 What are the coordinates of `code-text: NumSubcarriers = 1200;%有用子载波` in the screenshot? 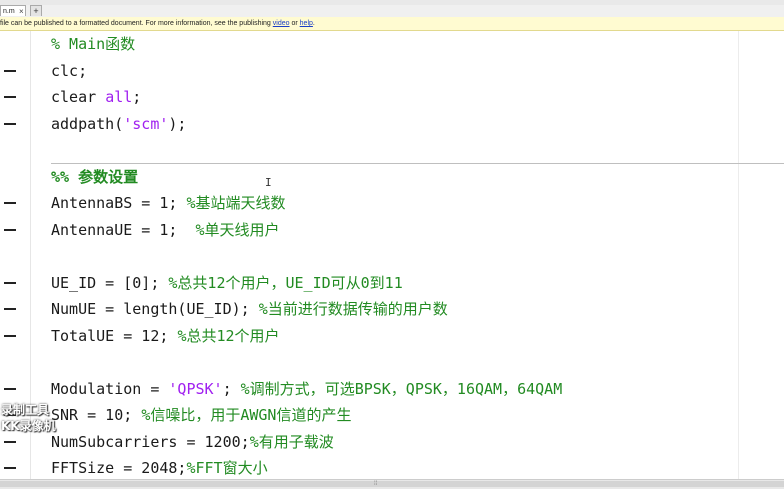 It's located at (192, 442).